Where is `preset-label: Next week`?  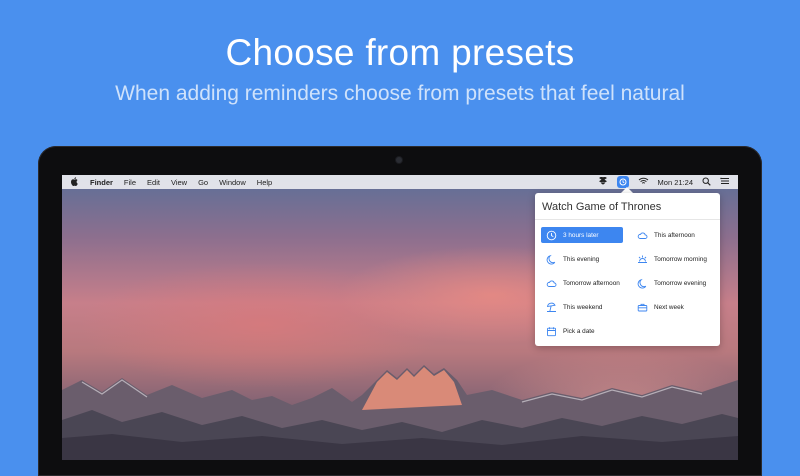
preset-label: Next week is located at coordinates (669, 307).